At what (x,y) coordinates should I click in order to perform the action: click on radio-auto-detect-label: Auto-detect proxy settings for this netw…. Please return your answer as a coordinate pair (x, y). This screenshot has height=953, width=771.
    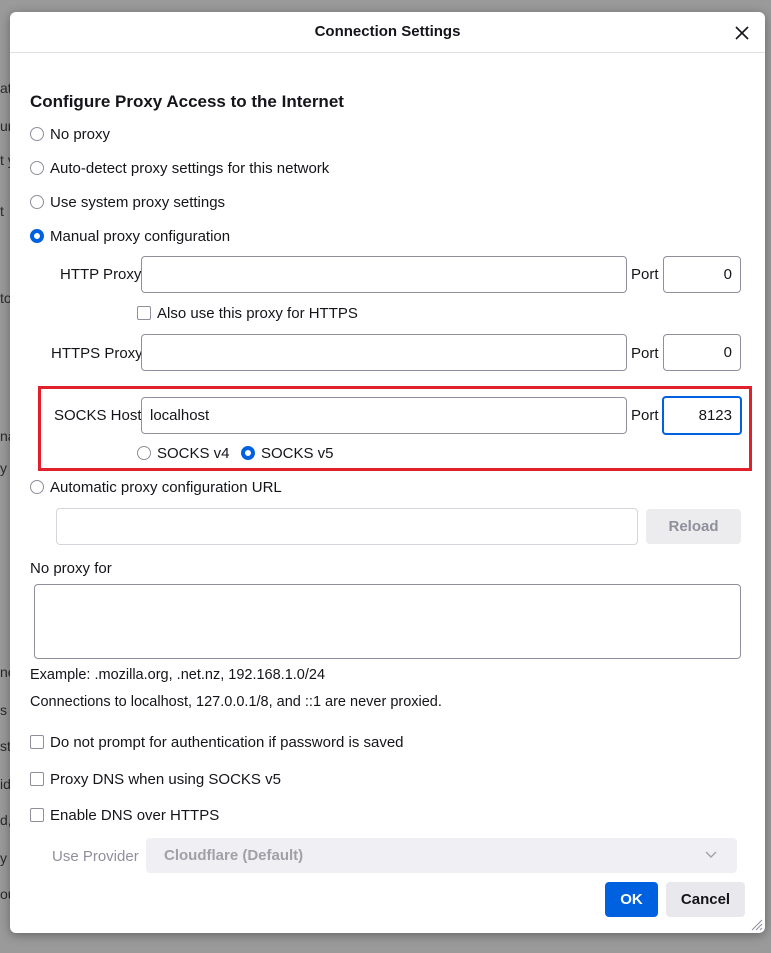
    Looking at the image, I should click on (190, 168).